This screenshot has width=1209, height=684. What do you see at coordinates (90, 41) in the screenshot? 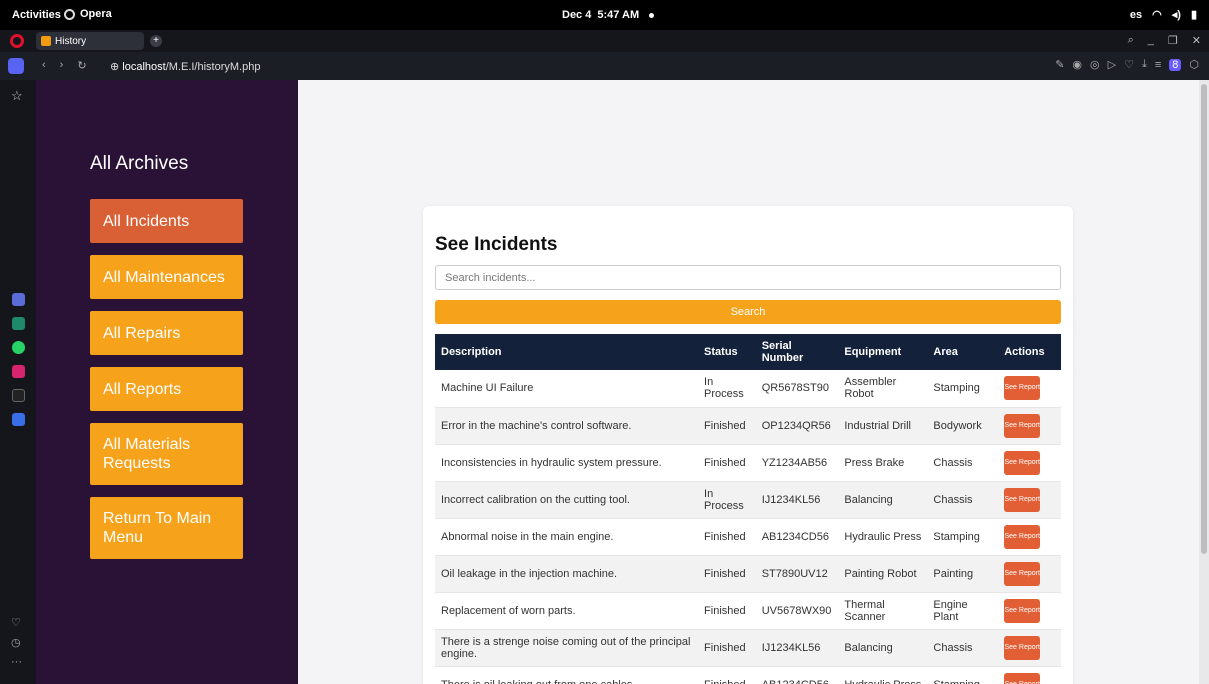
I see `browser-tab-history: History` at bounding box center [90, 41].